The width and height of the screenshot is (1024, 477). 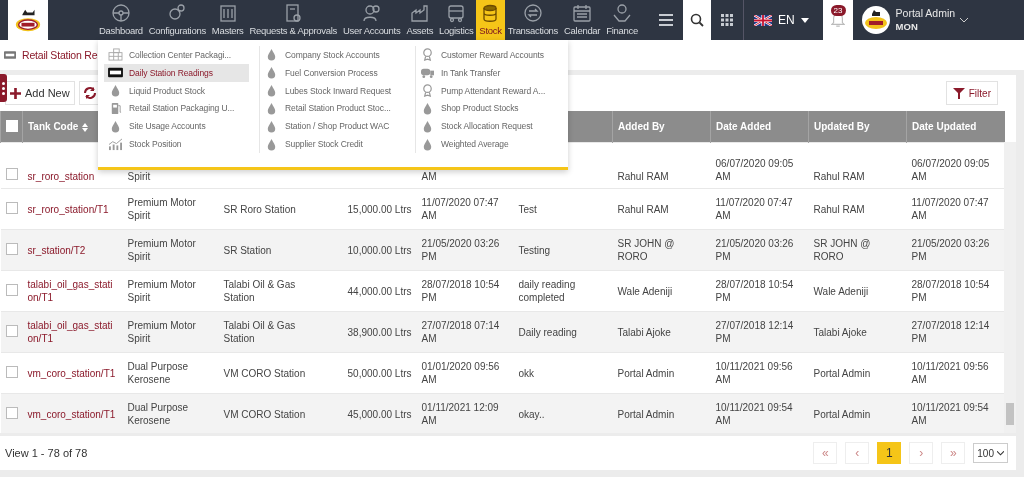 I want to click on menu-item: Weighted Average, so click(x=488, y=144).